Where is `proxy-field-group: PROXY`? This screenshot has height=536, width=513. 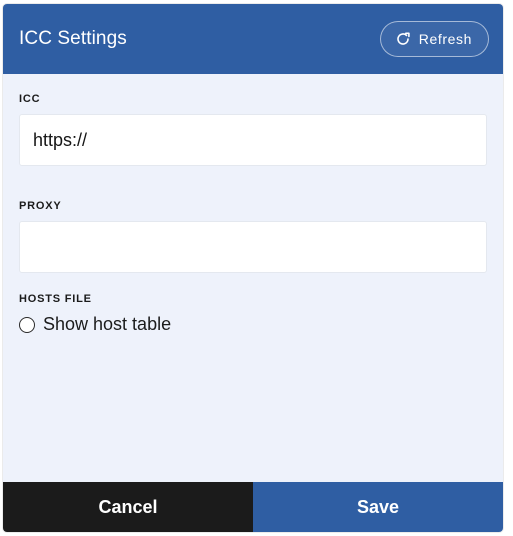 proxy-field-group: PROXY is located at coordinates (253, 236).